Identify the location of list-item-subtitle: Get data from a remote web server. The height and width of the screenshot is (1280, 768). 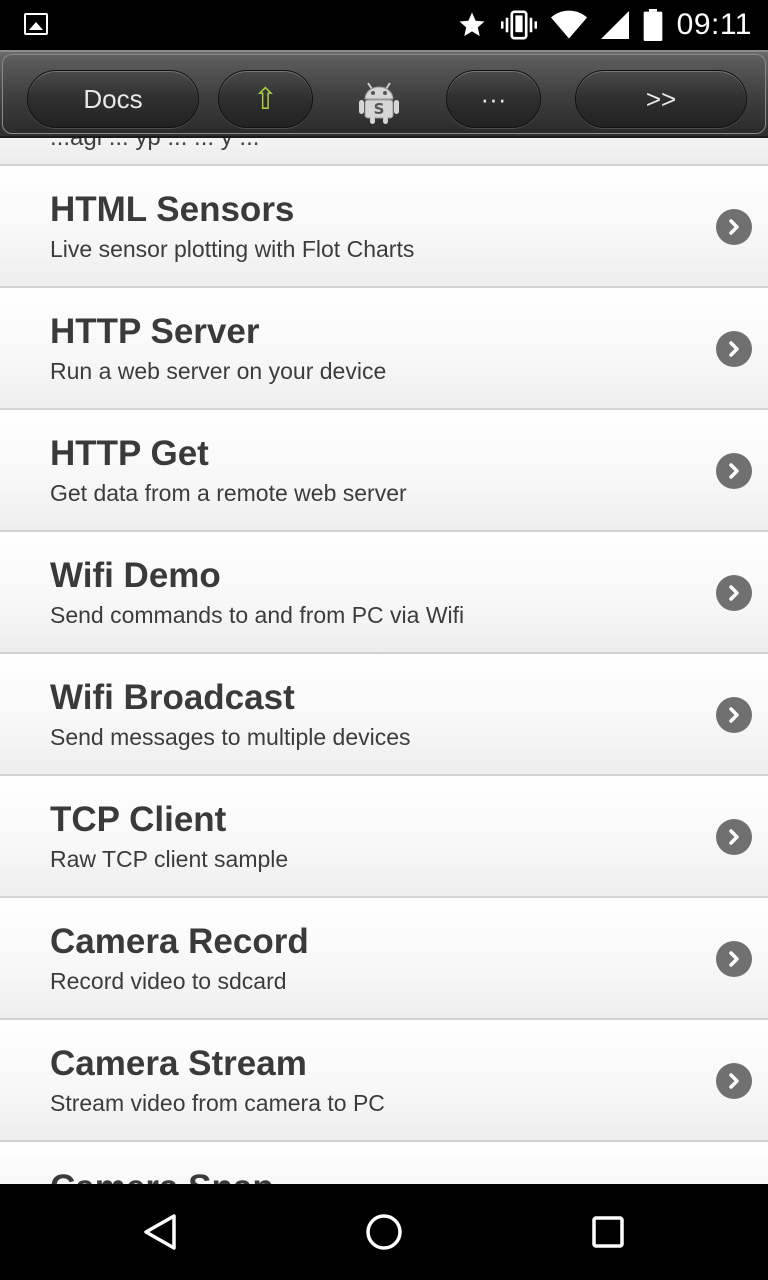
(228, 493).